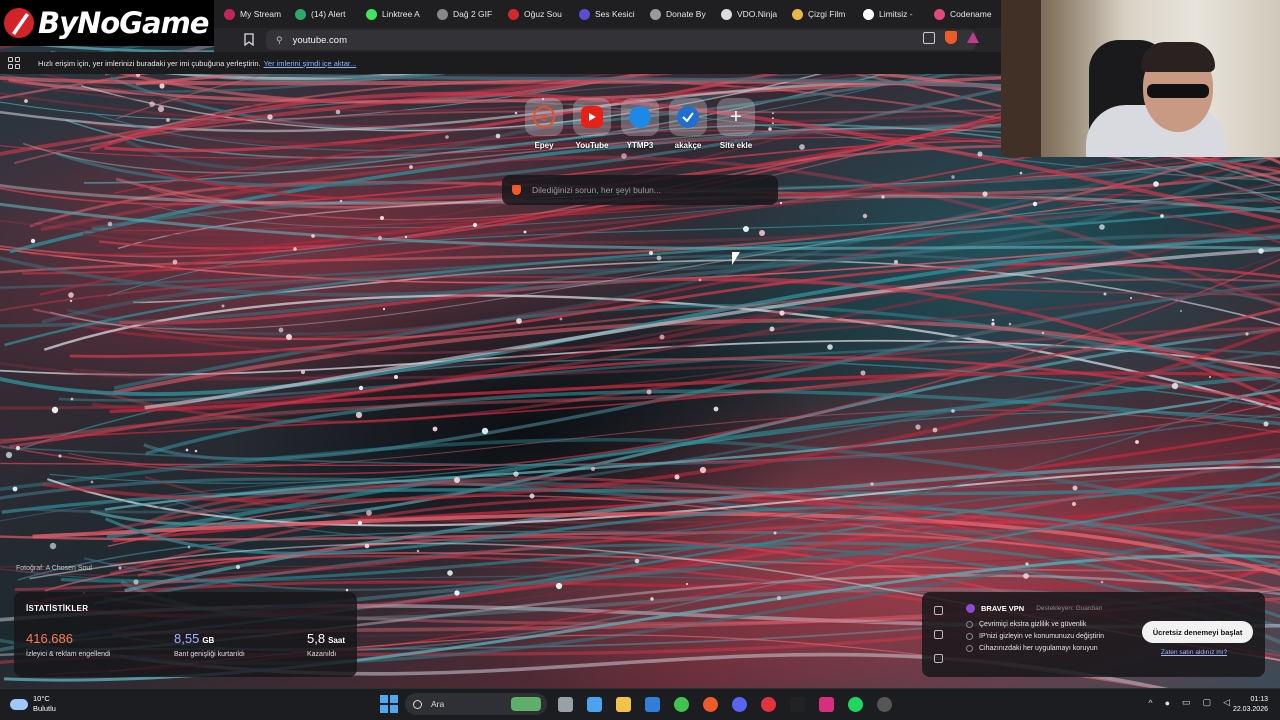  I want to click on browser-tab: Donate By, so click(681, 14).